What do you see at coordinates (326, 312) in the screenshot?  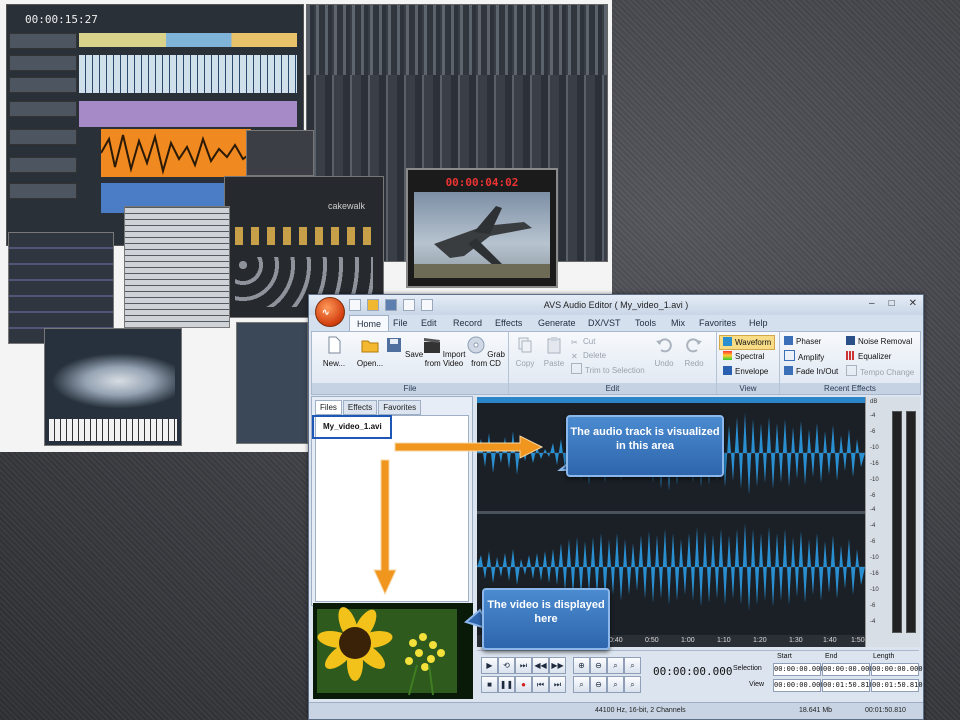 I see `waveform-logo-icon: ∿` at bounding box center [326, 312].